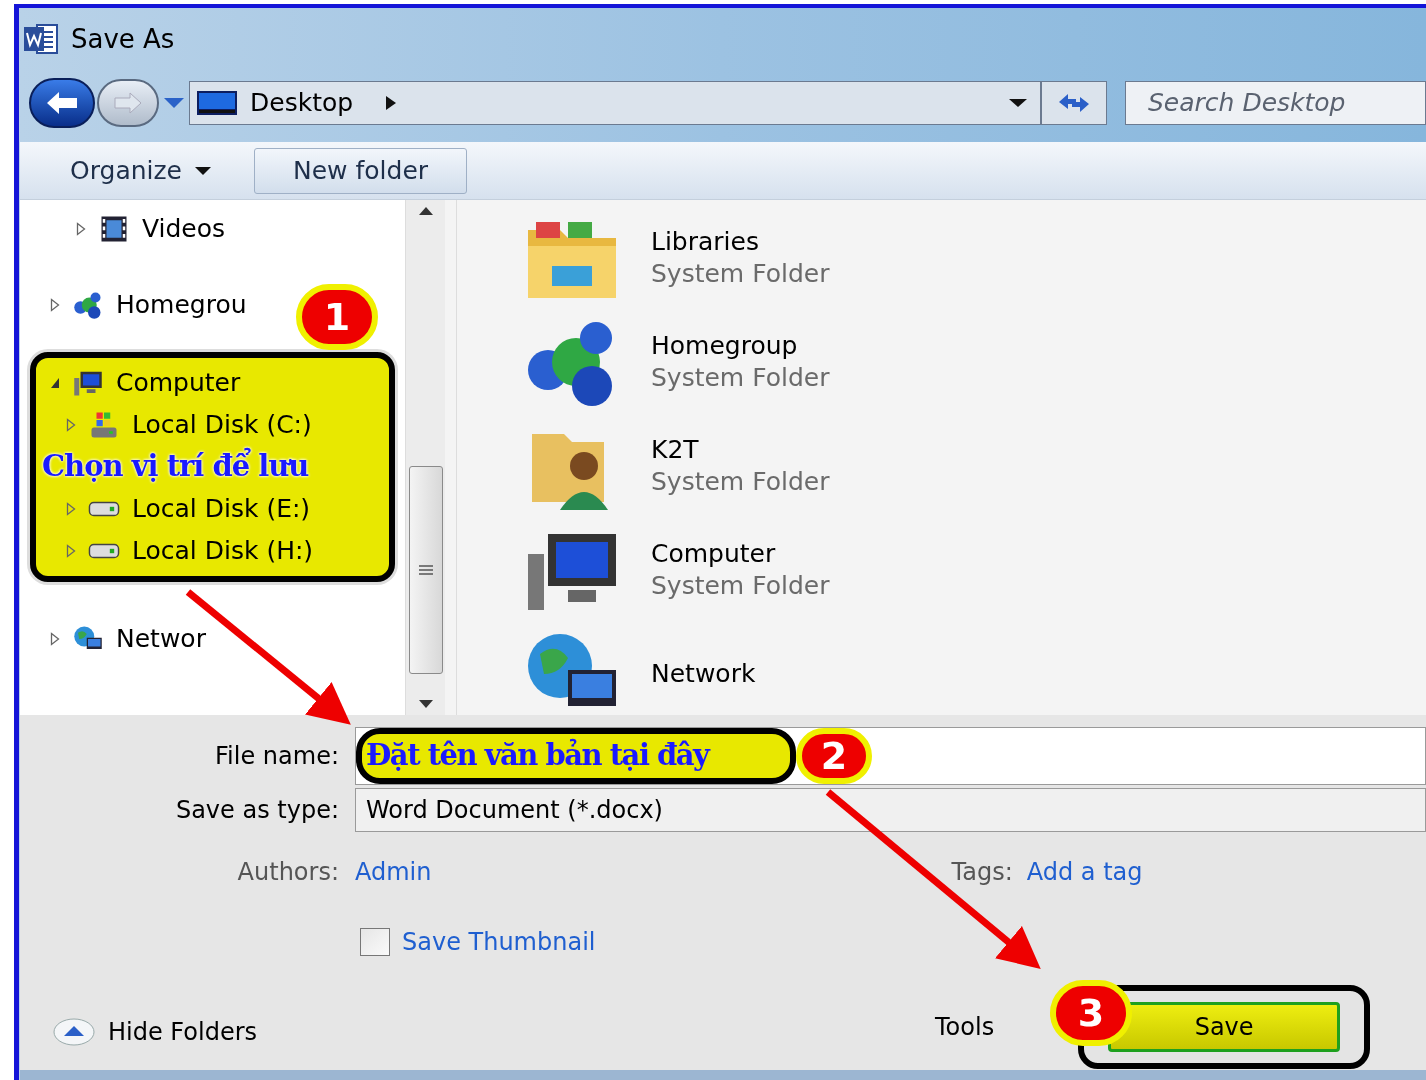  Describe the element at coordinates (834, 756) in the screenshot. I see `step-number-badge: 2` at that location.